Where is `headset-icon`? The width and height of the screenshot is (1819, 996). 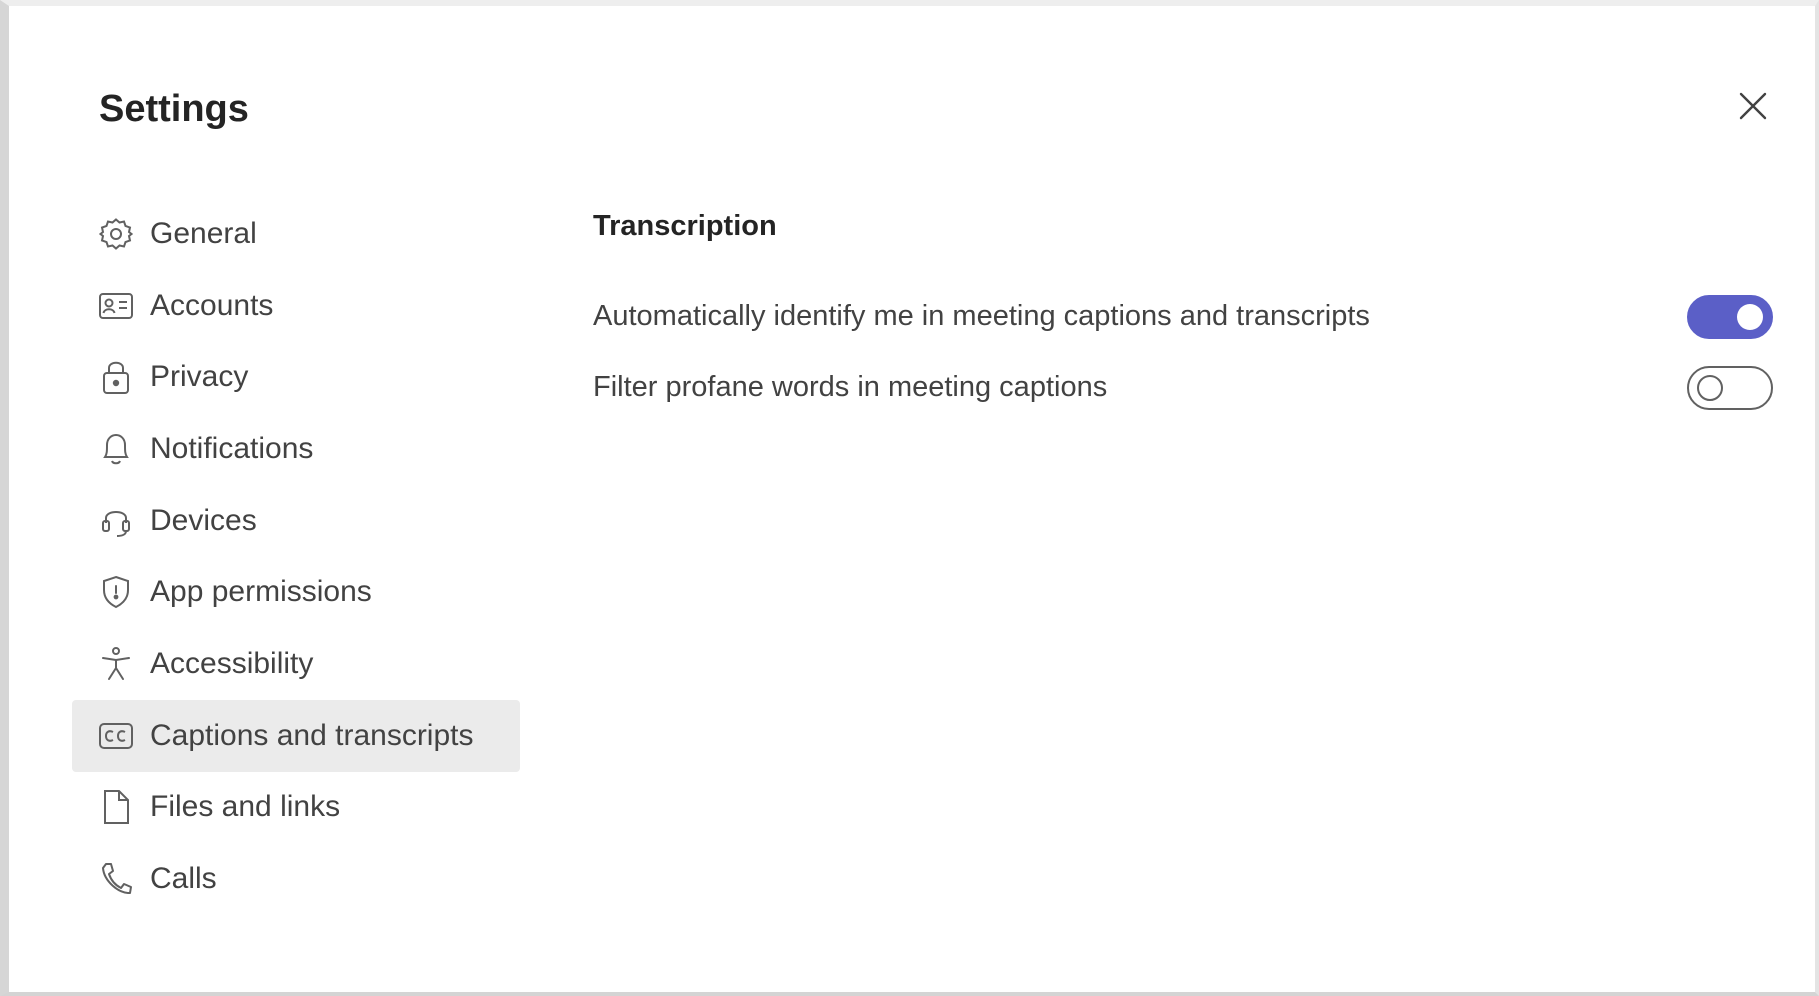 headset-icon is located at coordinates (116, 521).